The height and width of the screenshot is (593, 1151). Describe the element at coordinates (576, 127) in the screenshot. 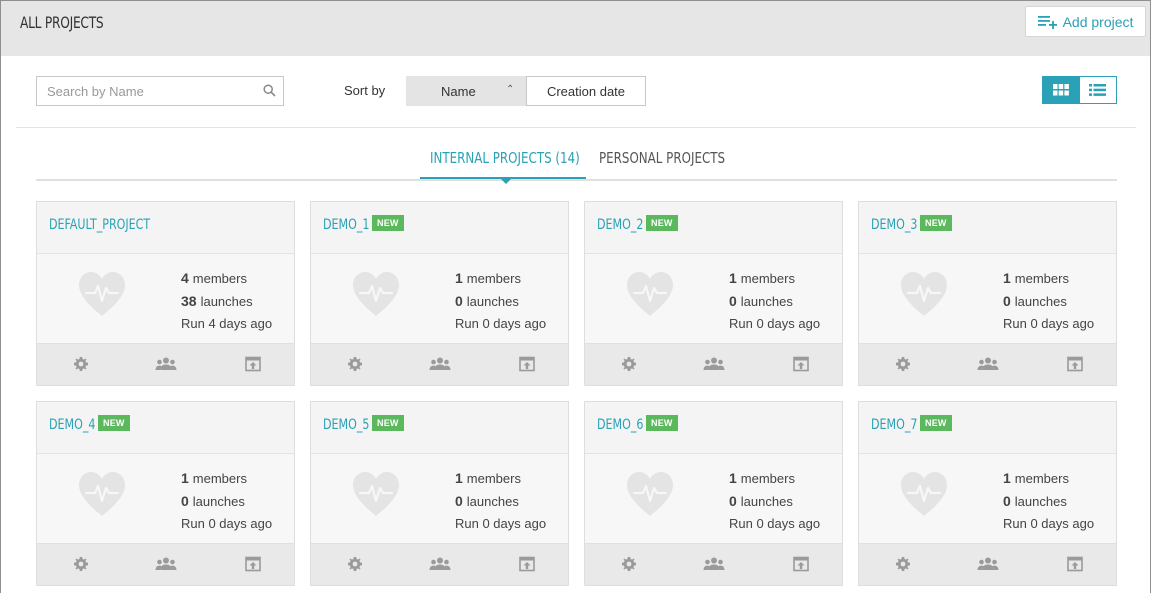

I see `toolbar-divider` at that location.